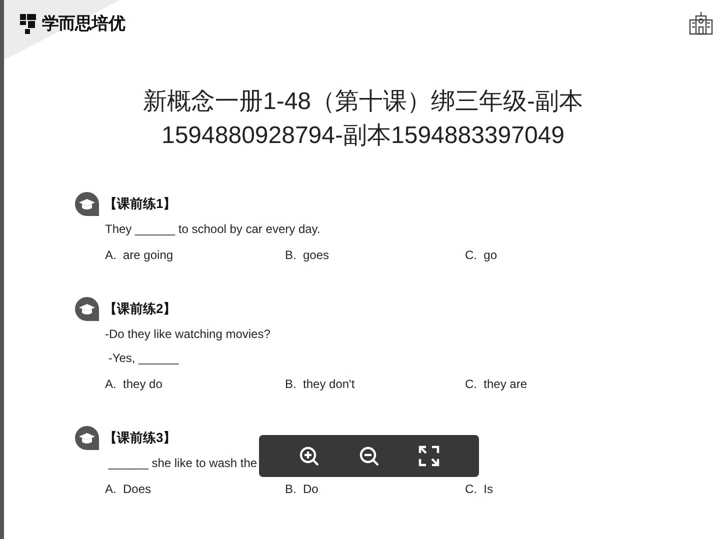 This screenshot has height=539, width=722. What do you see at coordinates (83, 24) in the screenshot?
I see `logo-text: 学而思培优` at bounding box center [83, 24].